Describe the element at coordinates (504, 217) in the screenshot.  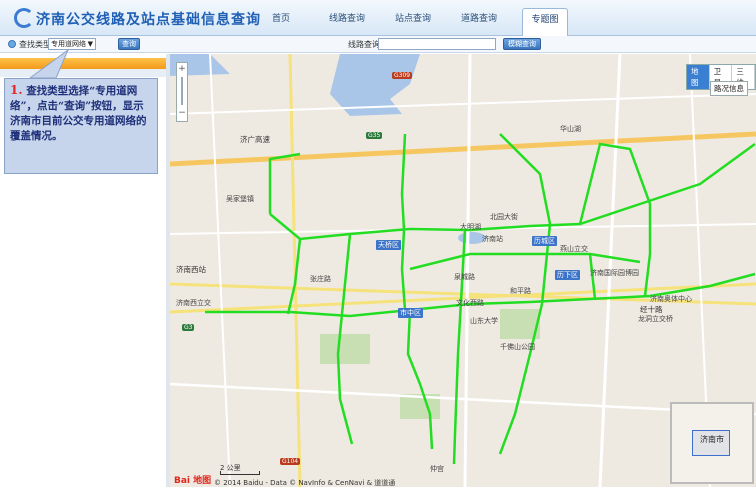
I see `map-label: 北园大街` at that location.